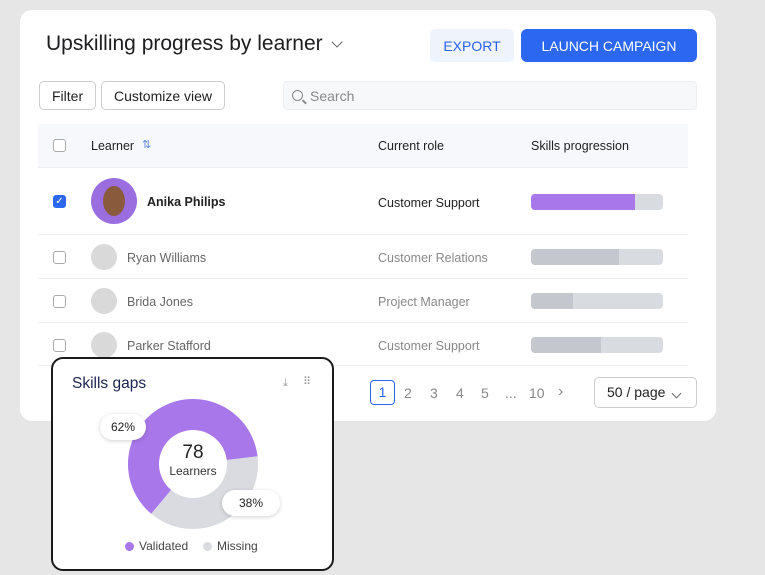 This screenshot has width=765, height=575. What do you see at coordinates (560, 392) in the screenshot?
I see `chevron-right-icon: ›` at bounding box center [560, 392].